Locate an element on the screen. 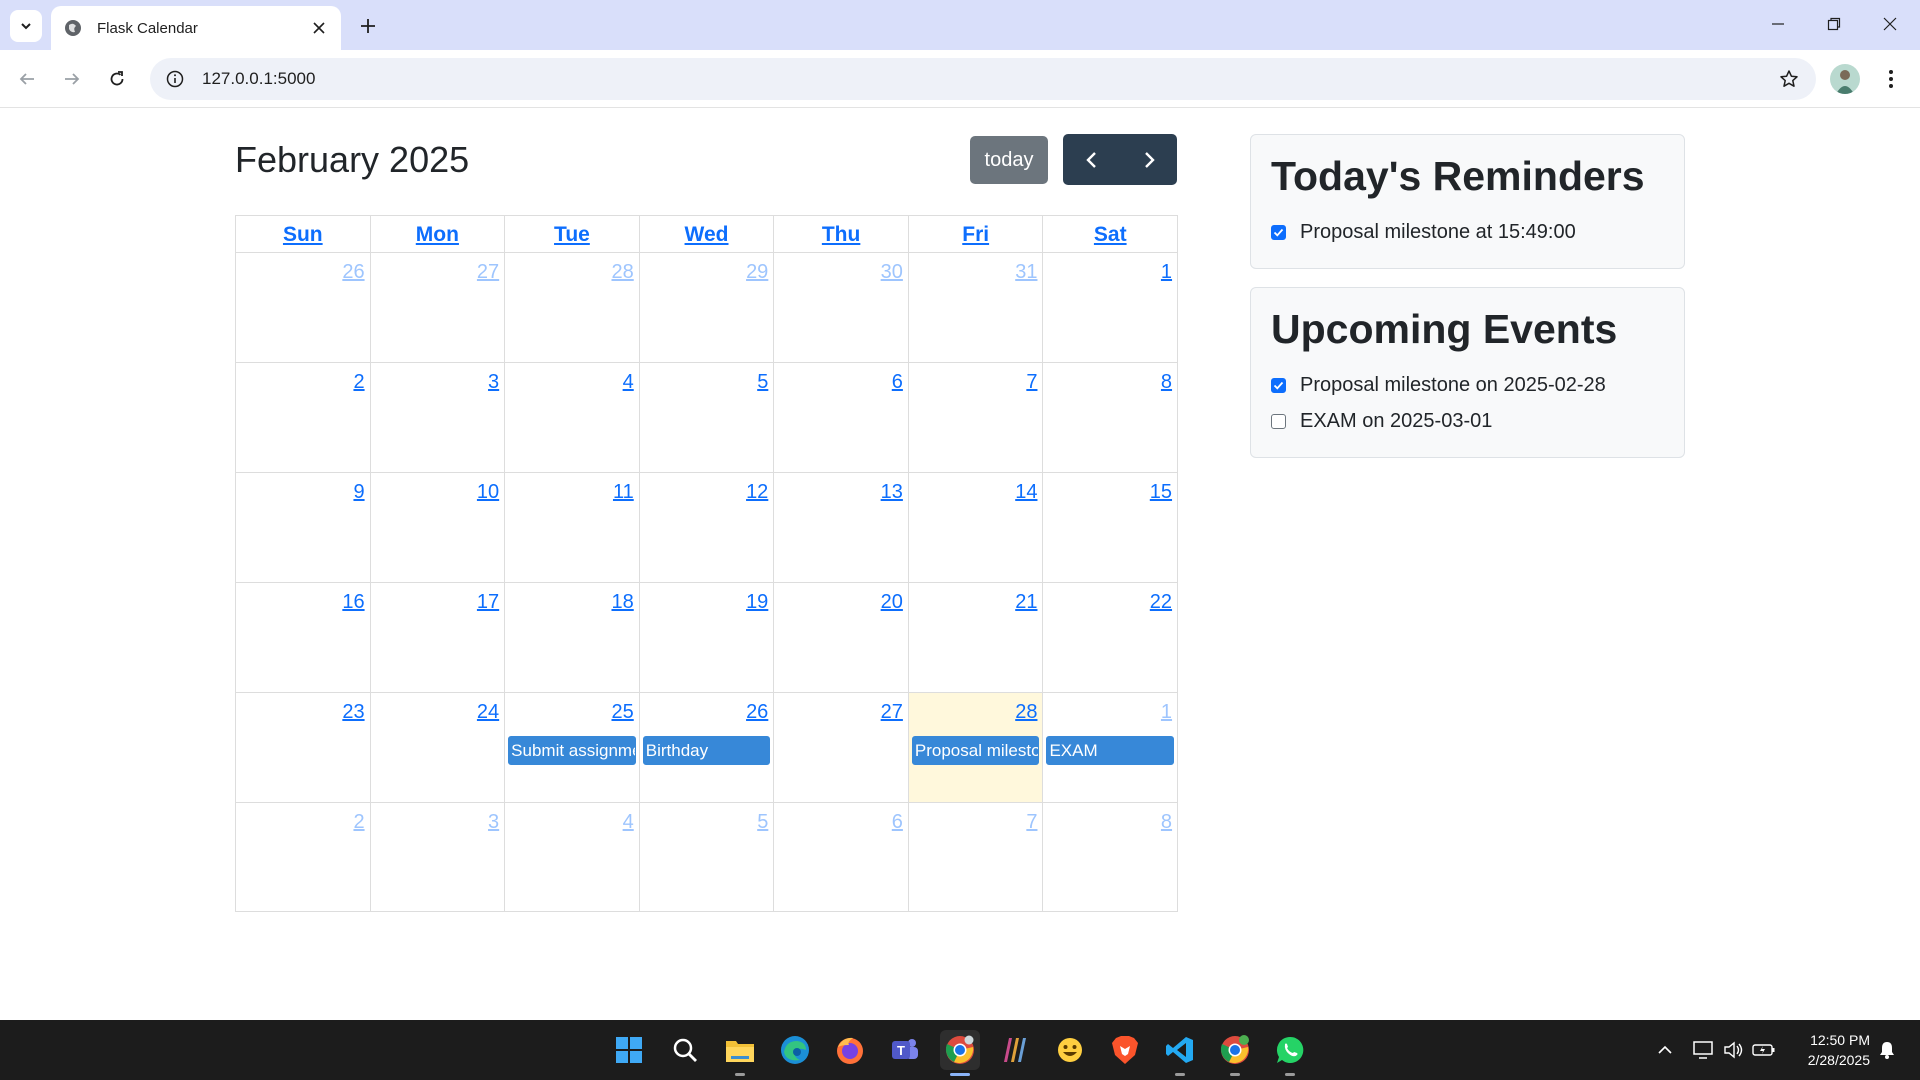  calendar-day-cell: 2 is located at coordinates (303, 417).